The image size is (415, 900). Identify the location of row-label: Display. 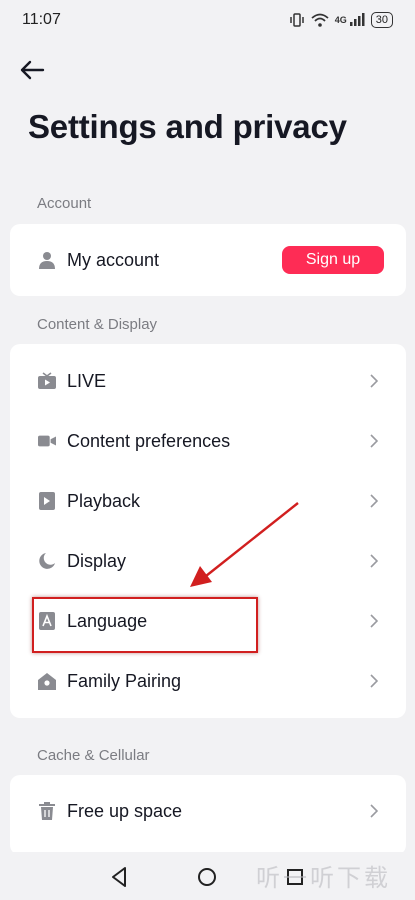
(97, 560).